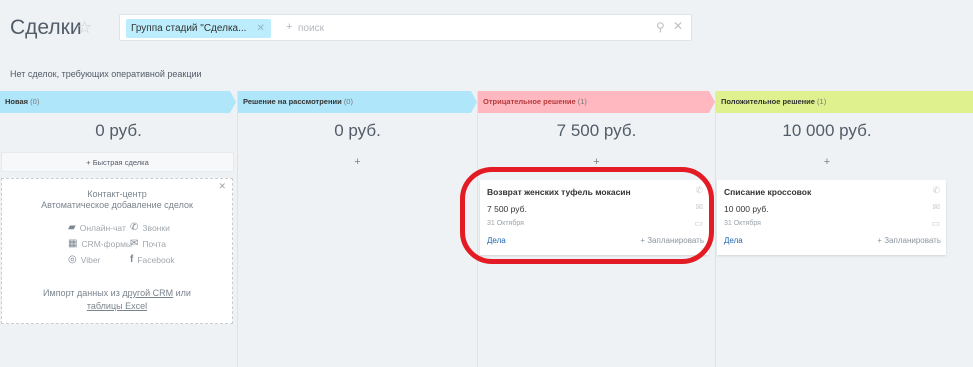 The height and width of the screenshot is (367, 973). Describe the element at coordinates (678, 26) in the screenshot. I see `clear-icon: ✕` at that location.